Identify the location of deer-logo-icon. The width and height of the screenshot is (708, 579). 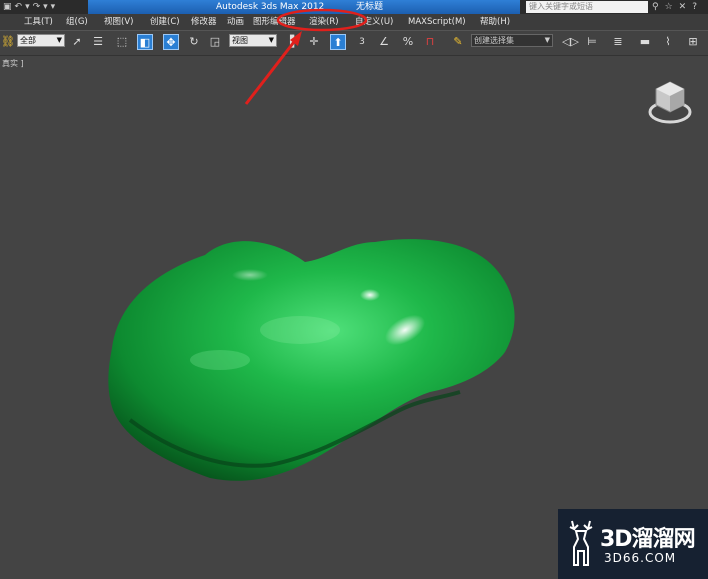
(581, 543).